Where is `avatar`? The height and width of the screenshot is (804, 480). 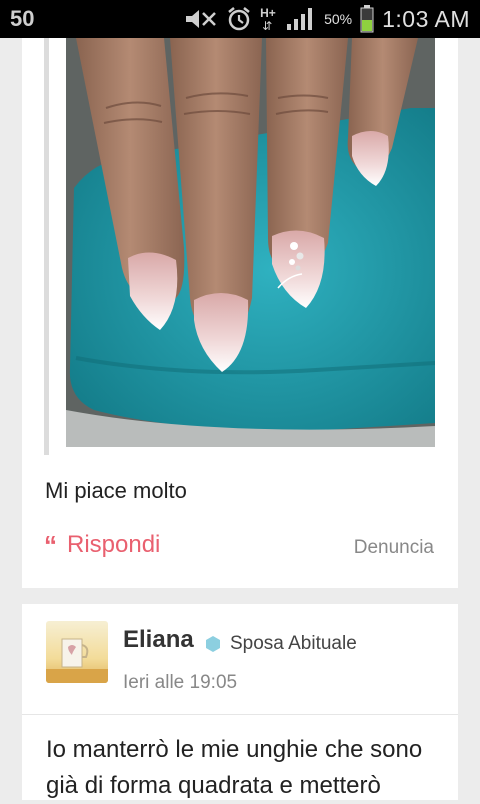 avatar is located at coordinates (77, 652).